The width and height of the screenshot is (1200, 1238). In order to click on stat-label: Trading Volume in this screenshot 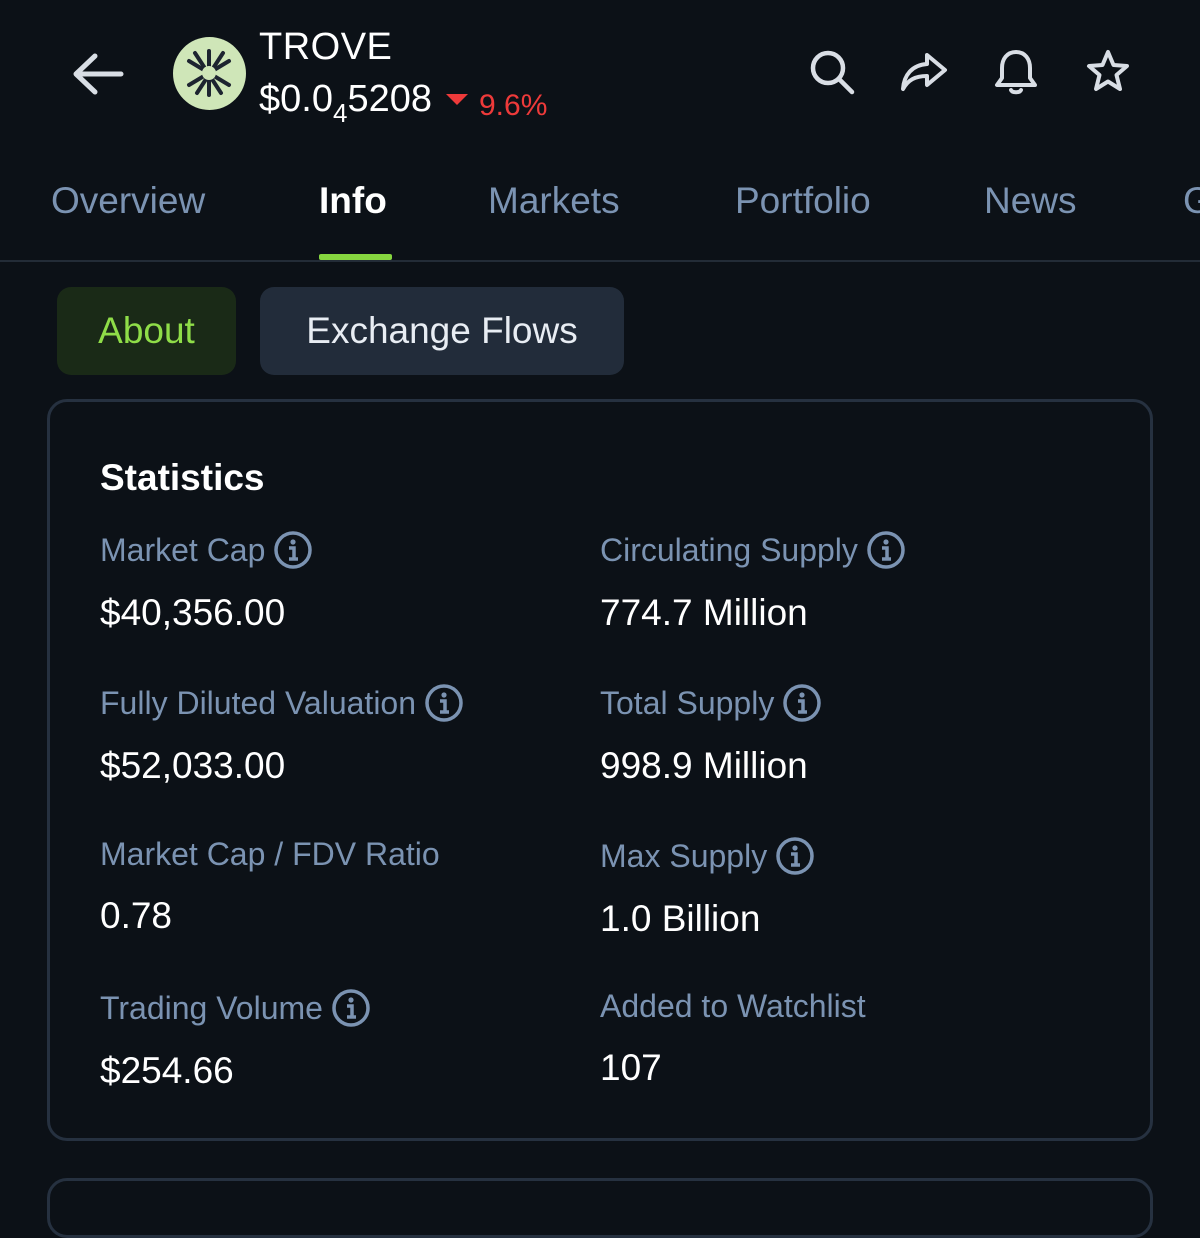, I will do `click(211, 1007)`.